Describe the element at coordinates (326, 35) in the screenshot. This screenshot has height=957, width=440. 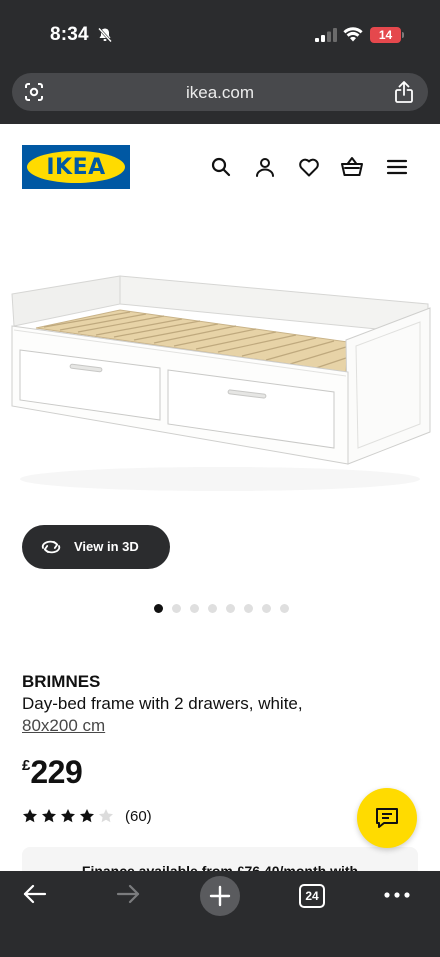
I see `signal-icon` at that location.